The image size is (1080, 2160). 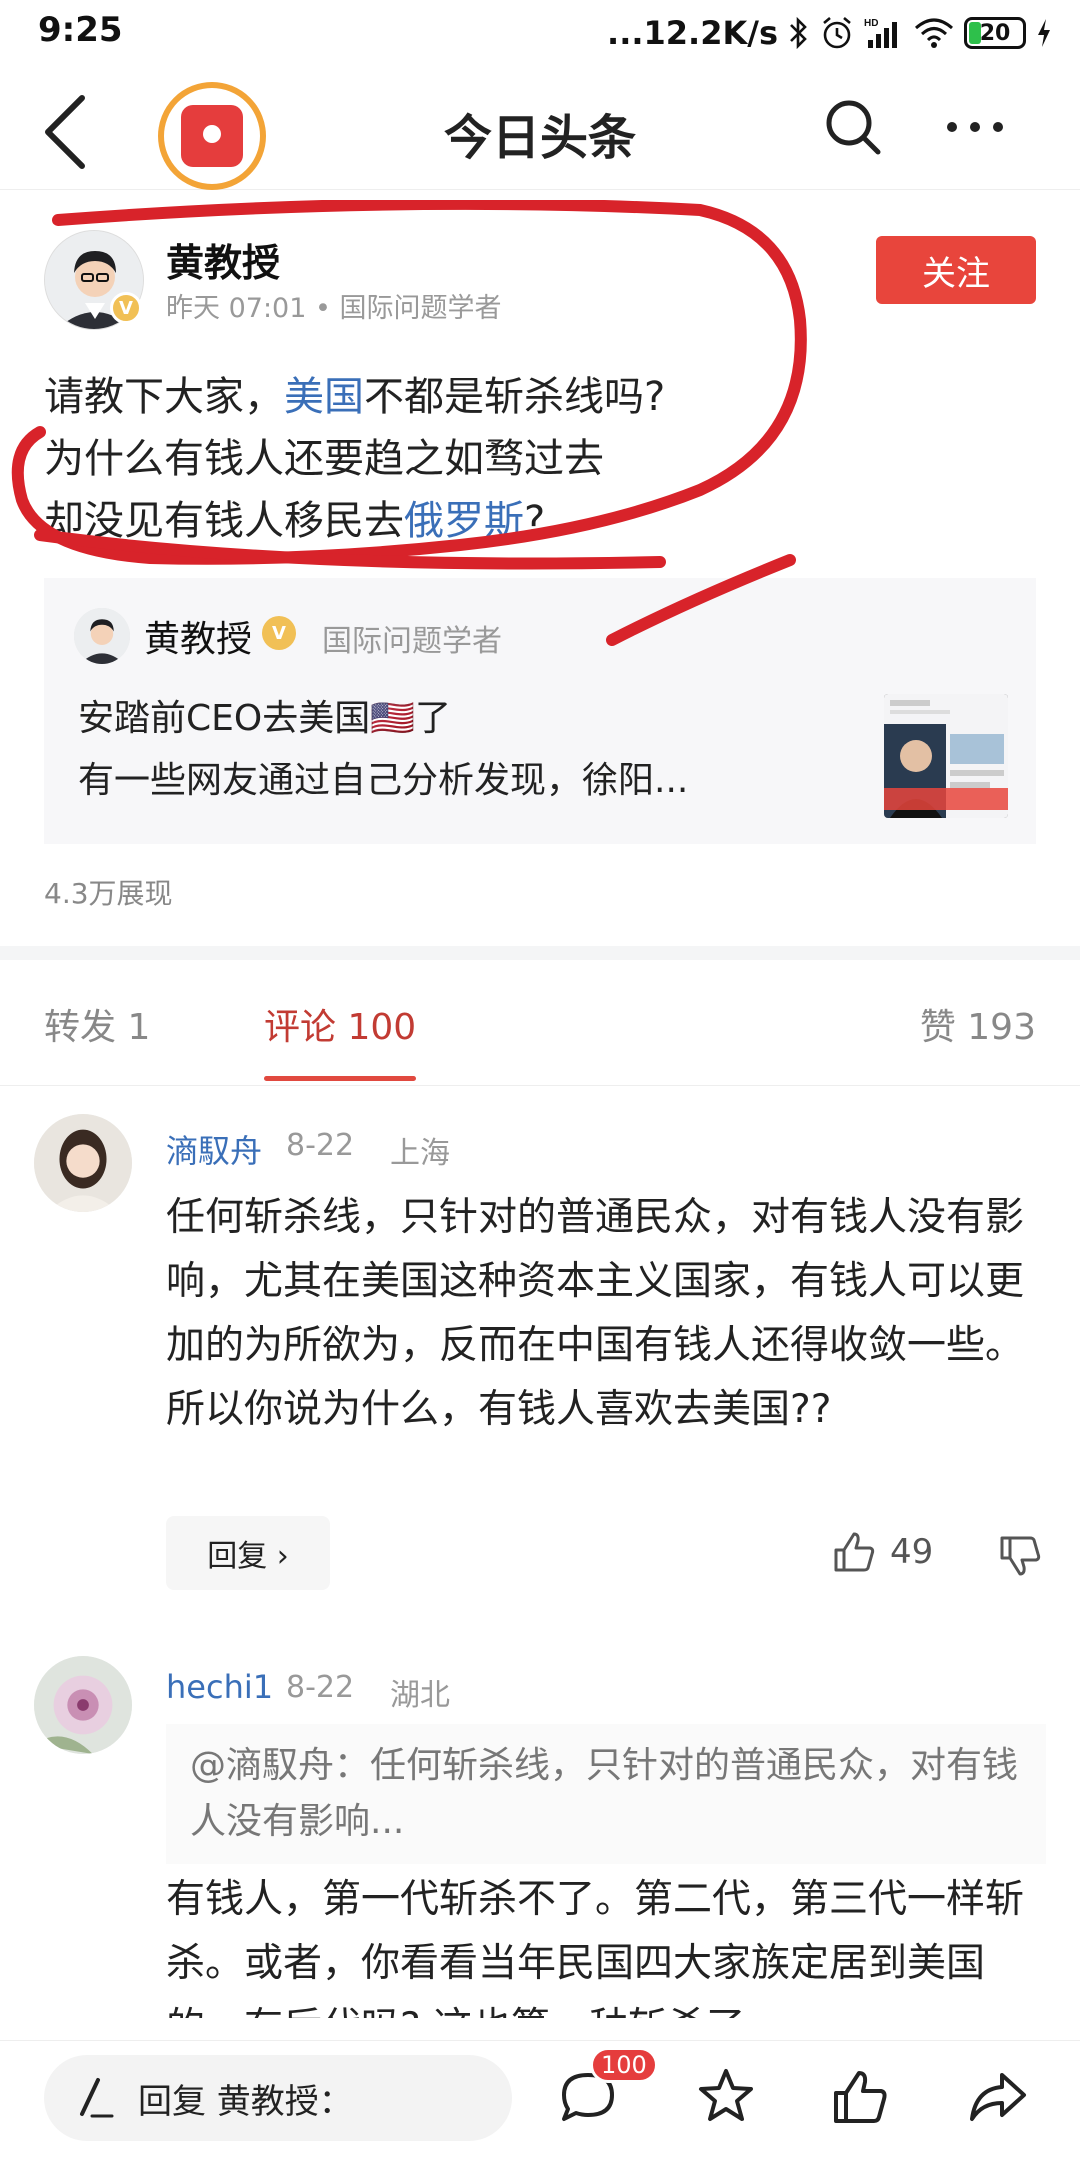 I want to click on commenter-portrait, so click(x=83, y=1163).